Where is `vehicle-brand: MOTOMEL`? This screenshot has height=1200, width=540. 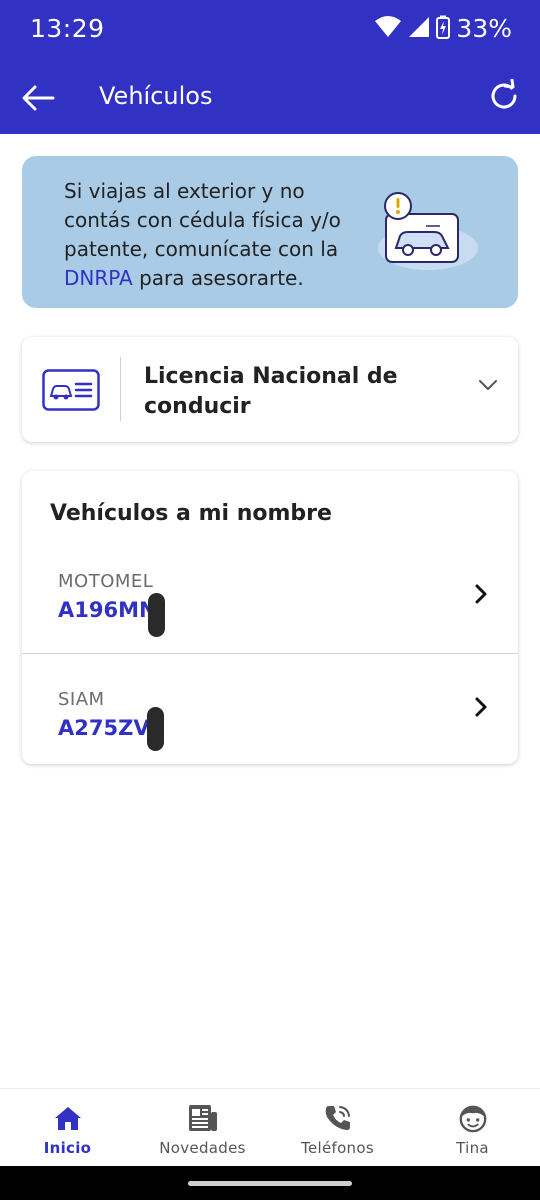
vehicle-brand: MOTOMEL is located at coordinates (106, 581).